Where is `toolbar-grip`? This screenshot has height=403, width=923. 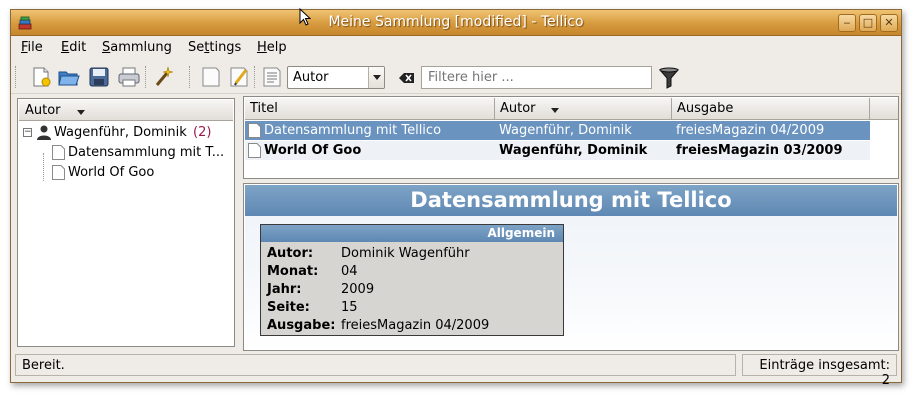 toolbar-grip is located at coordinates (16, 77).